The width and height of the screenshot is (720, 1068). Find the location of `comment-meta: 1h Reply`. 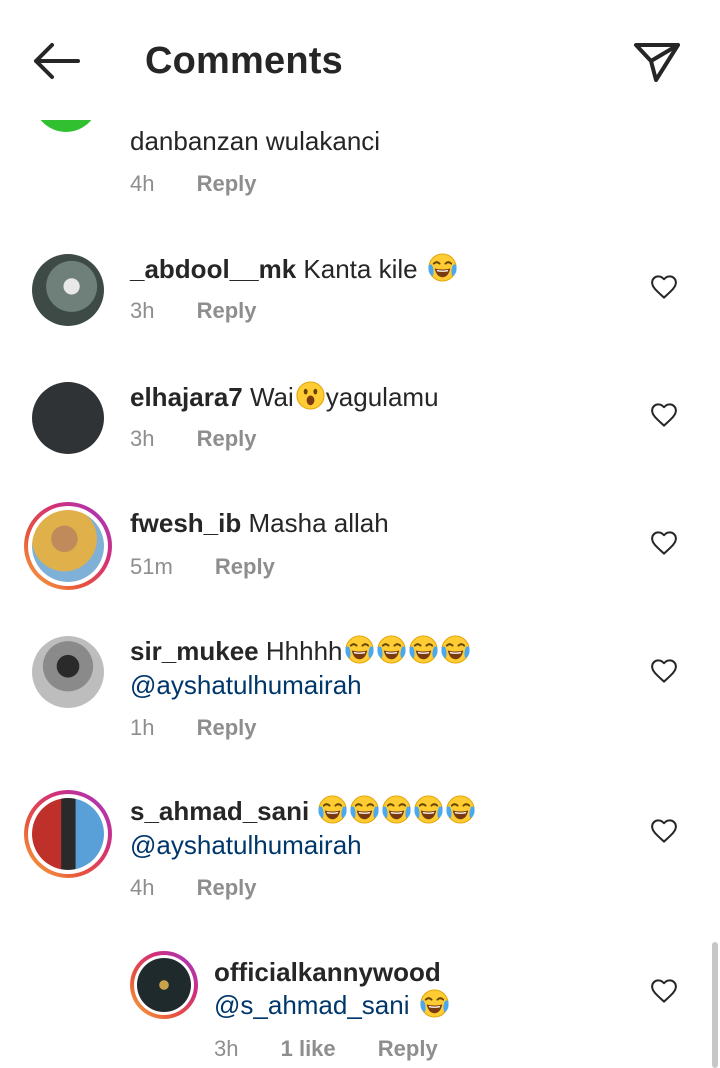

comment-meta: 1h Reply is located at coordinates (193, 728).